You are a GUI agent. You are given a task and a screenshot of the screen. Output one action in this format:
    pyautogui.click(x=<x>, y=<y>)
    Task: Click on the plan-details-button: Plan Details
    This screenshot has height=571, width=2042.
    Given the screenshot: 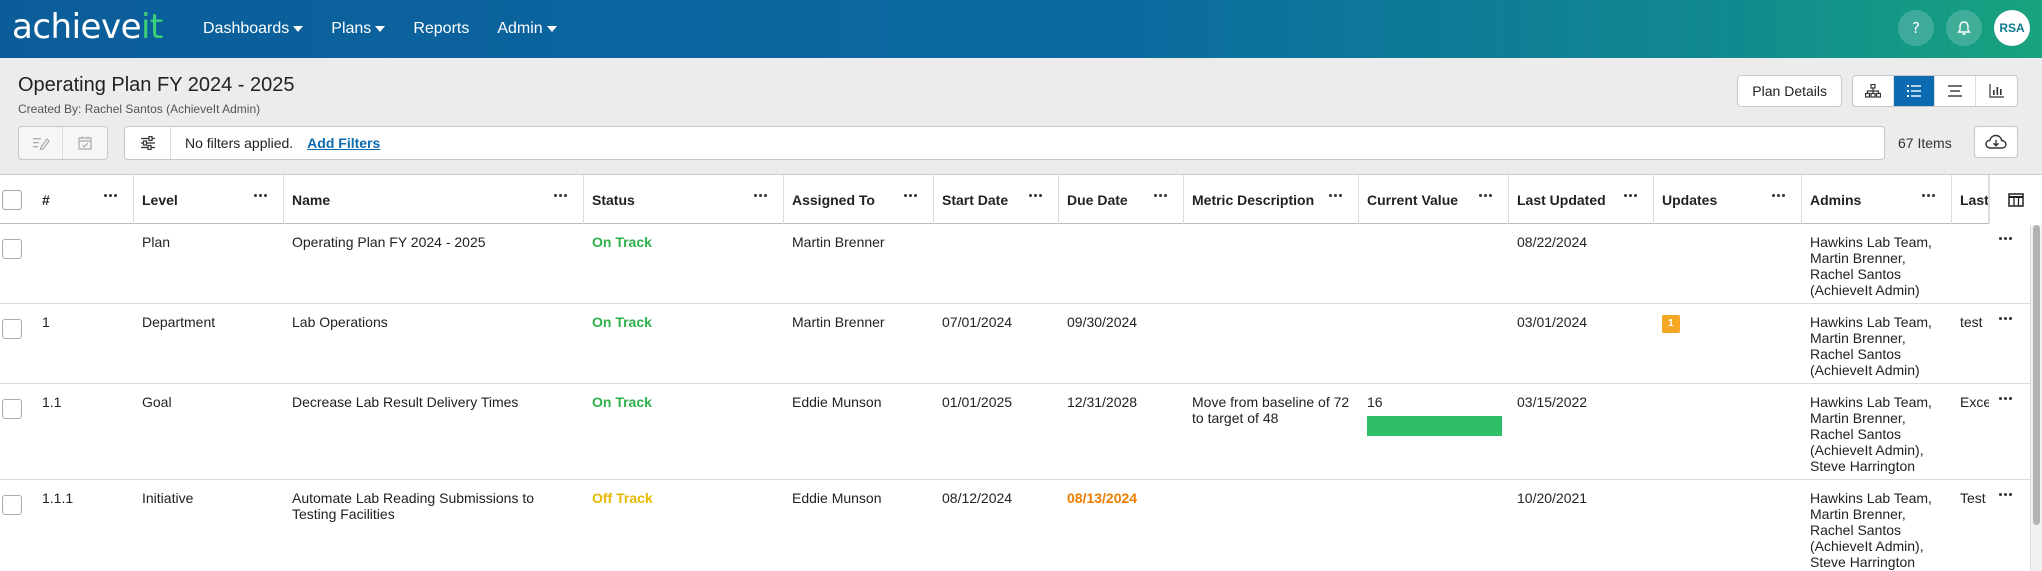 What is the action you would take?
    pyautogui.click(x=1789, y=91)
    